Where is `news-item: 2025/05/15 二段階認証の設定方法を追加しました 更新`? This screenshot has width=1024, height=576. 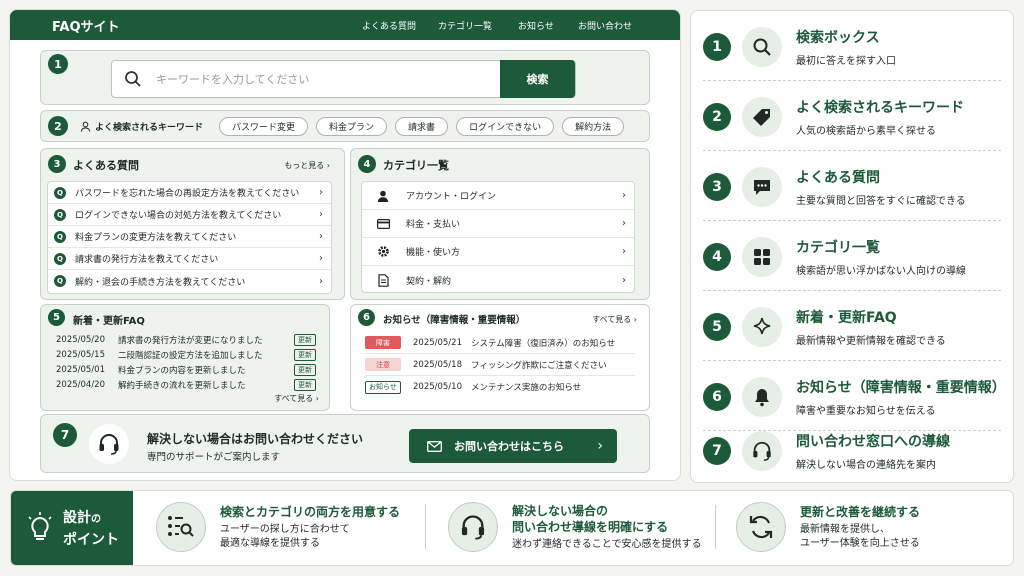 news-item: 2025/05/15 二段階認証の設定方法を追加しました 更新 is located at coordinates (186, 354).